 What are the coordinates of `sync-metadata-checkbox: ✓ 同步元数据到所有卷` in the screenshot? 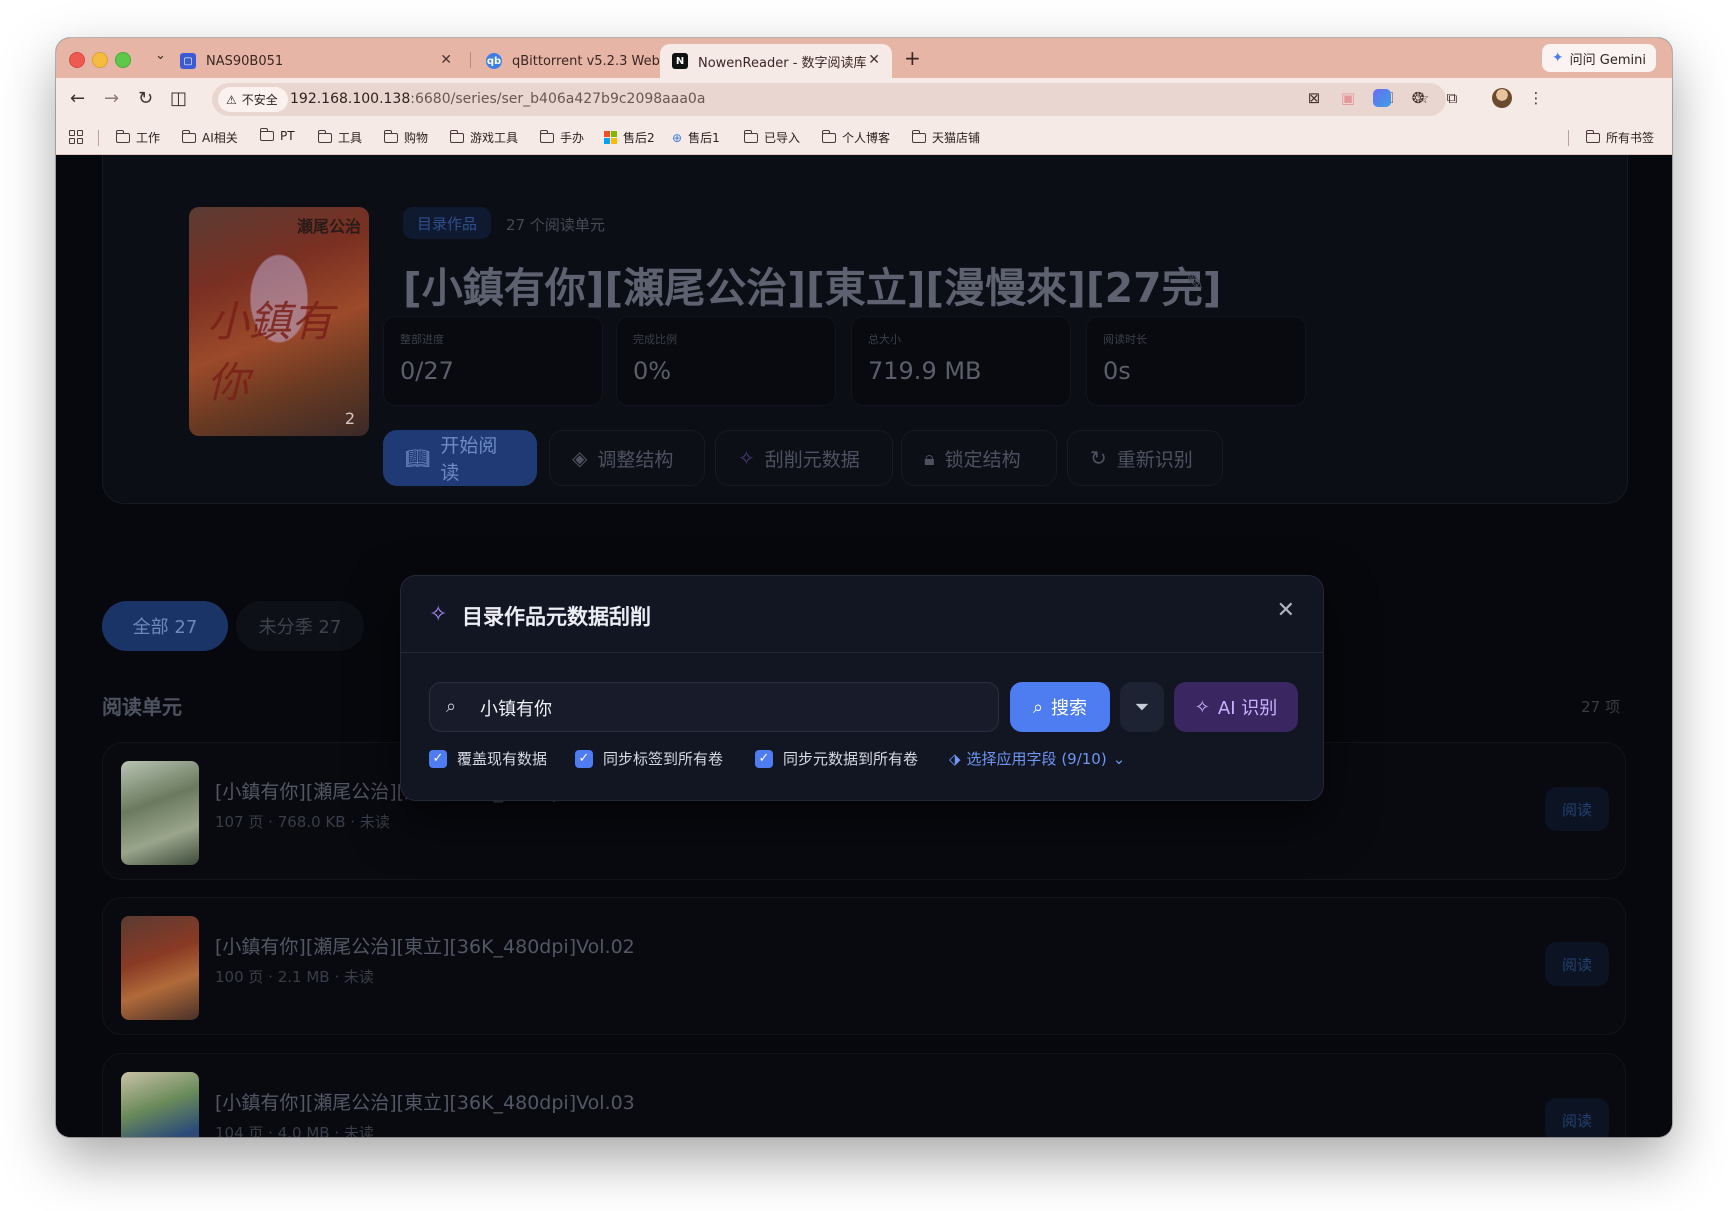 It's located at (836, 758).